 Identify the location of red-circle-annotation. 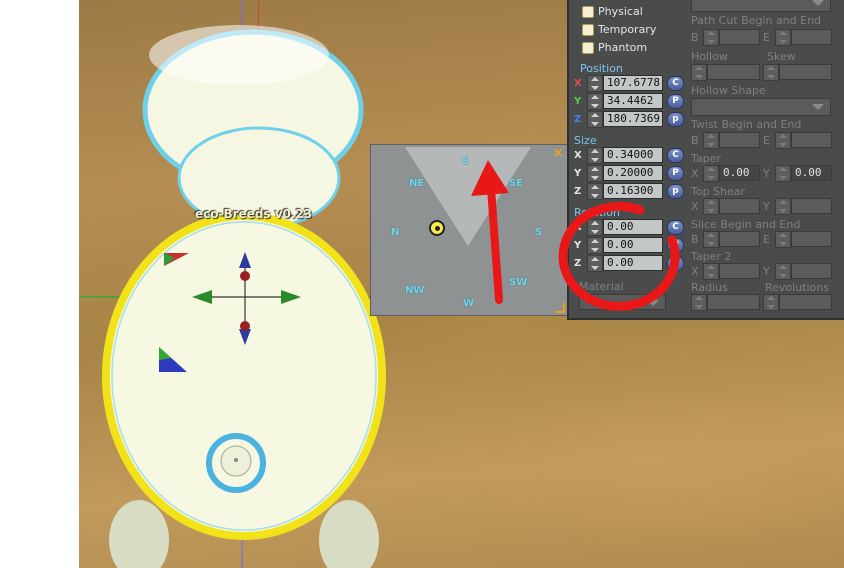
(619, 256).